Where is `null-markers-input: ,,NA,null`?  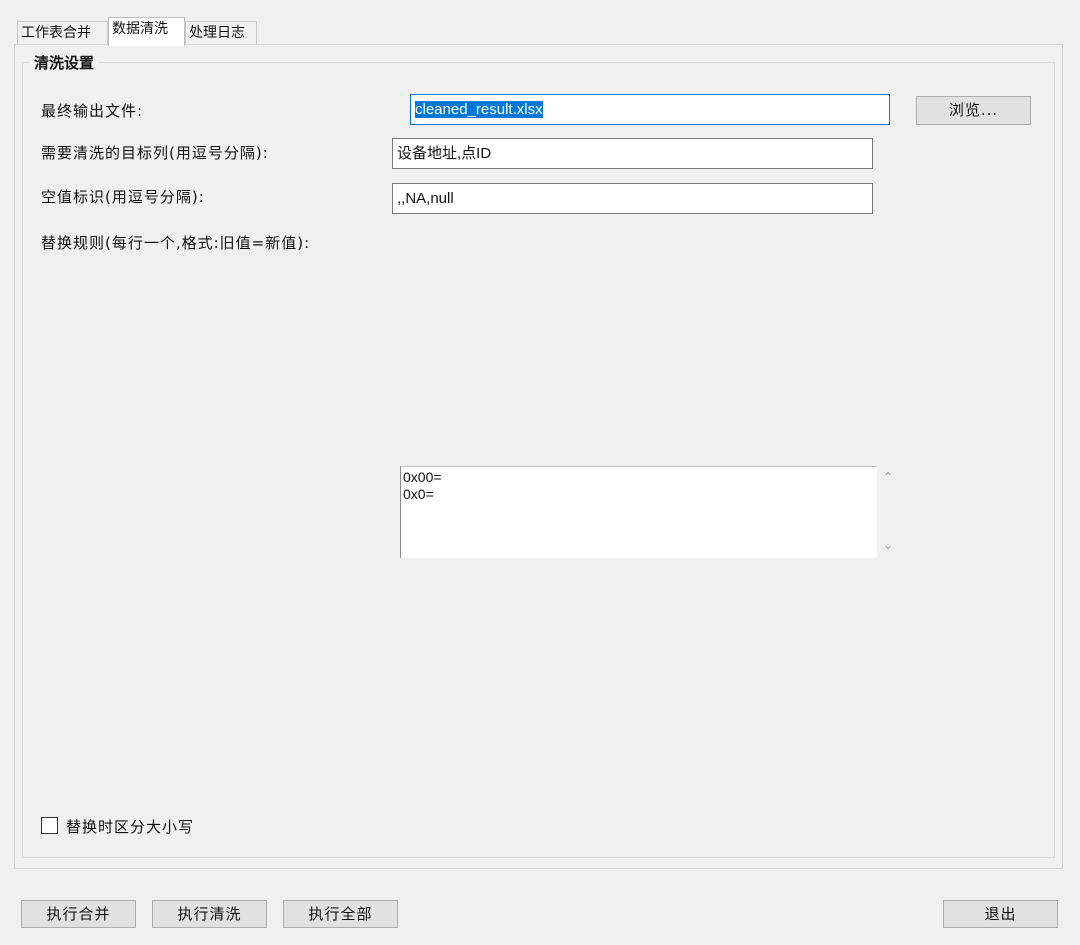 null-markers-input: ,,NA,null is located at coordinates (632, 198).